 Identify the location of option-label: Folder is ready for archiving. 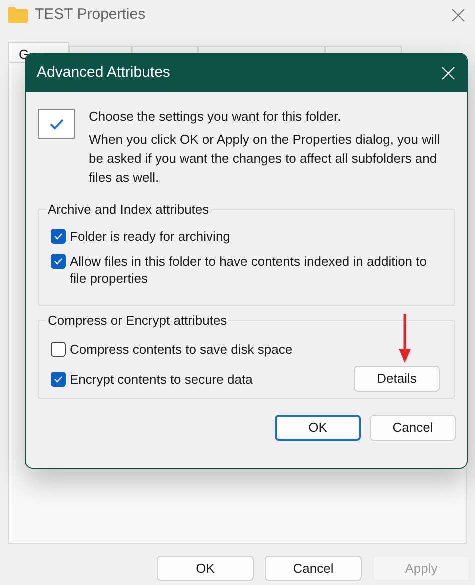
(151, 236).